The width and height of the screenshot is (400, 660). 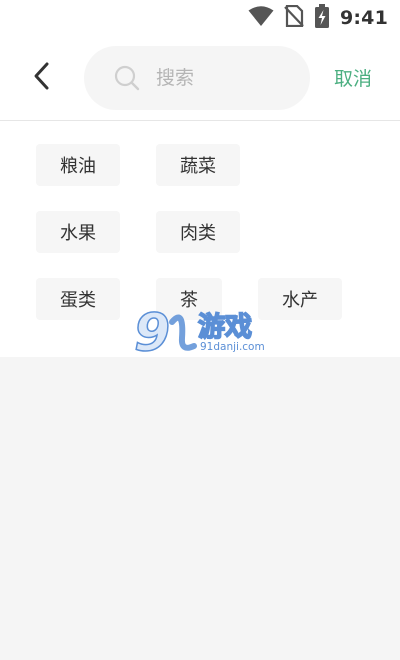 What do you see at coordinates (152, 331) in the screenshot?
I see `watermark-mark: 9` at bounding box center [152, 331].